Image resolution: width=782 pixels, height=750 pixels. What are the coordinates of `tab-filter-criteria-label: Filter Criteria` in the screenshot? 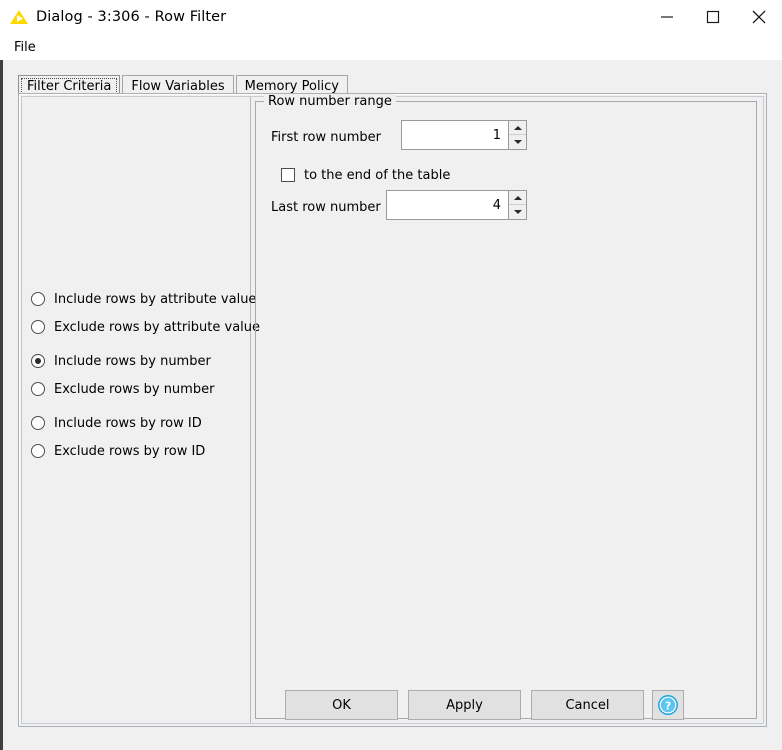 It's located at (69, 86).